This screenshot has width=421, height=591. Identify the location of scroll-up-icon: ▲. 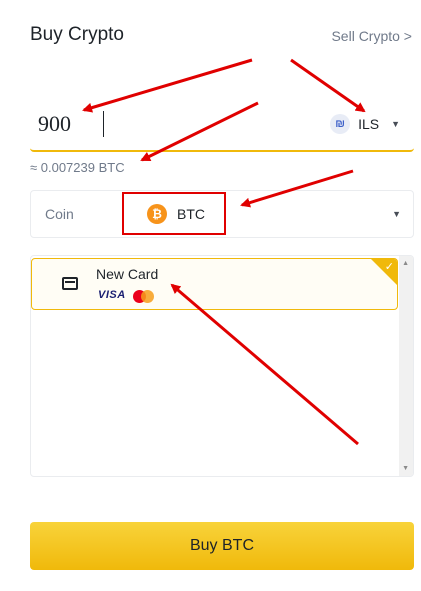
(405, 263).